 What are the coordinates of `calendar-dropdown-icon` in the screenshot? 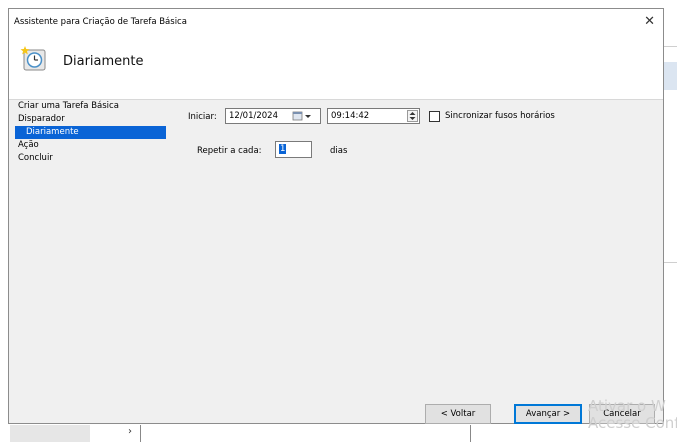 It's located at (302, 116).